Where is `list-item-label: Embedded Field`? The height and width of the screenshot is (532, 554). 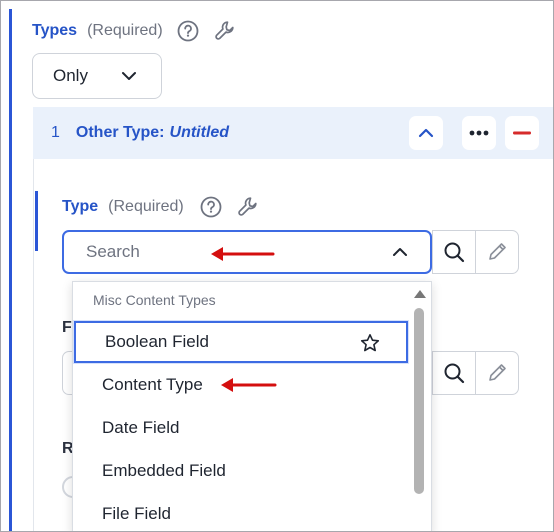 list-item-label: Embedded Field is located at coordinates (164, 470).